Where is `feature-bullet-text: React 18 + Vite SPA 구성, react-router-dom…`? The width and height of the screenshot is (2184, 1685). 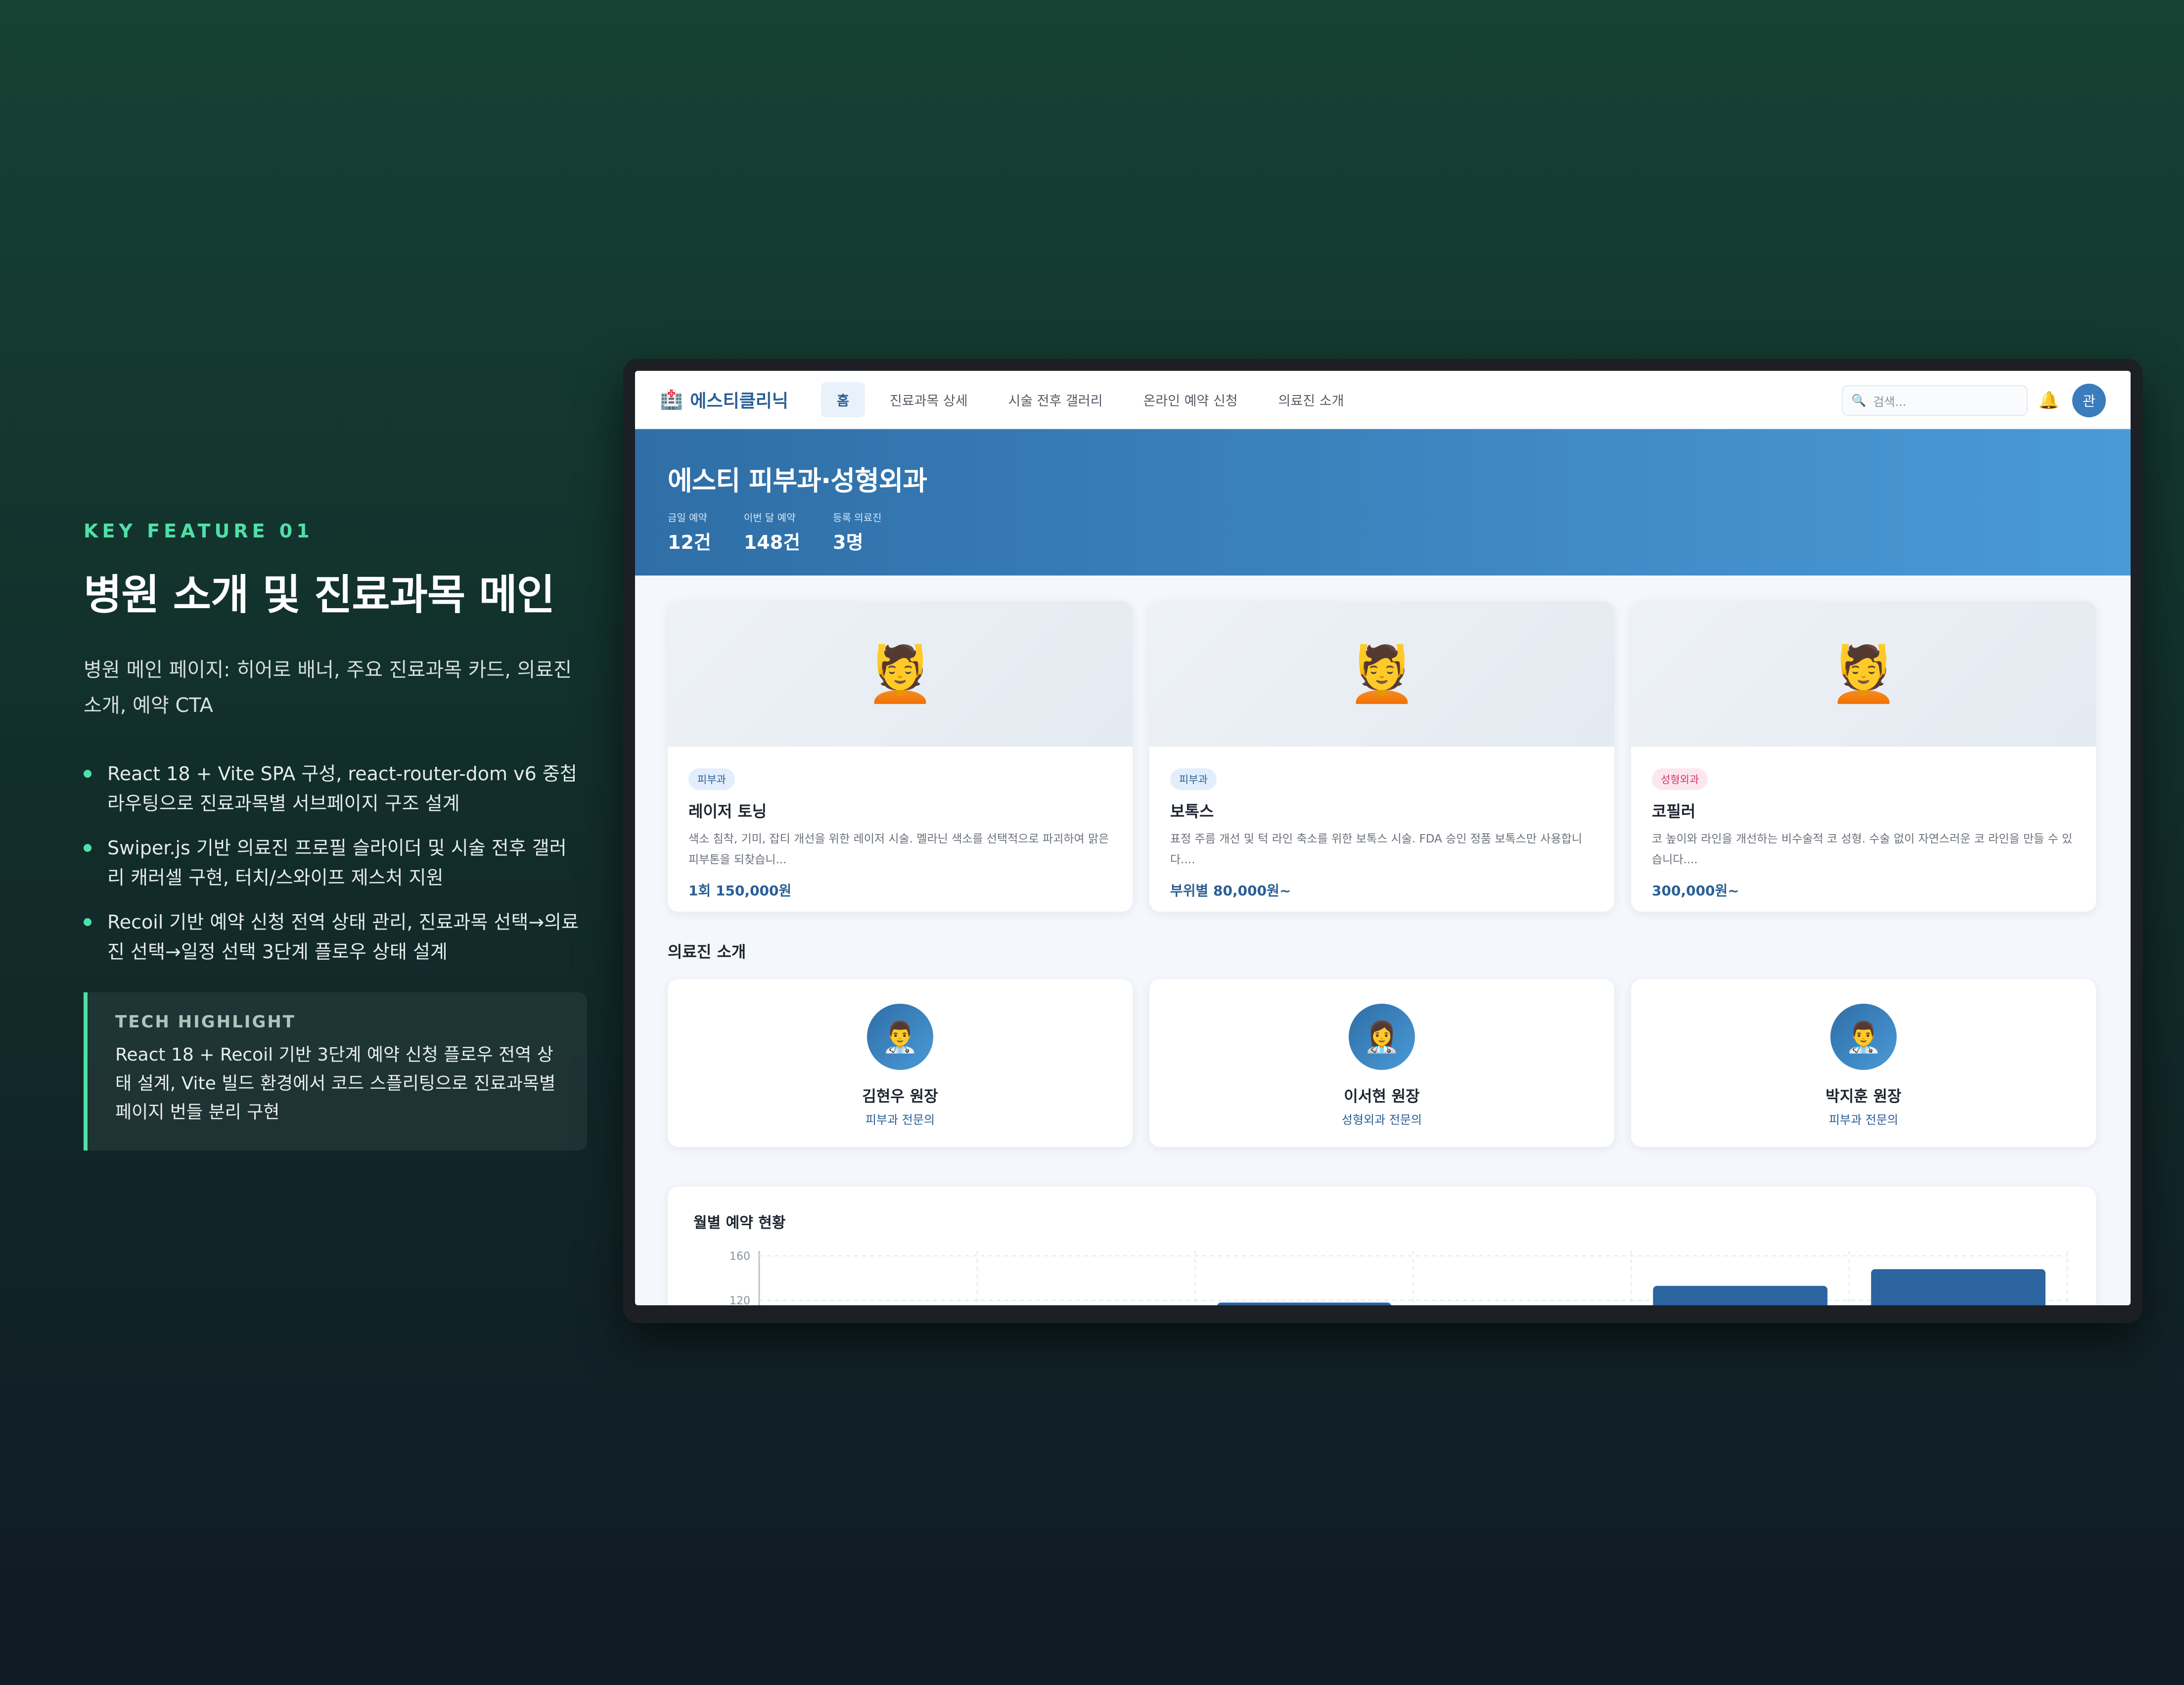
feature-bullet-text: React 18 + Vite SPA 구성, react-router-dom… is located at coordinates (342, 788).